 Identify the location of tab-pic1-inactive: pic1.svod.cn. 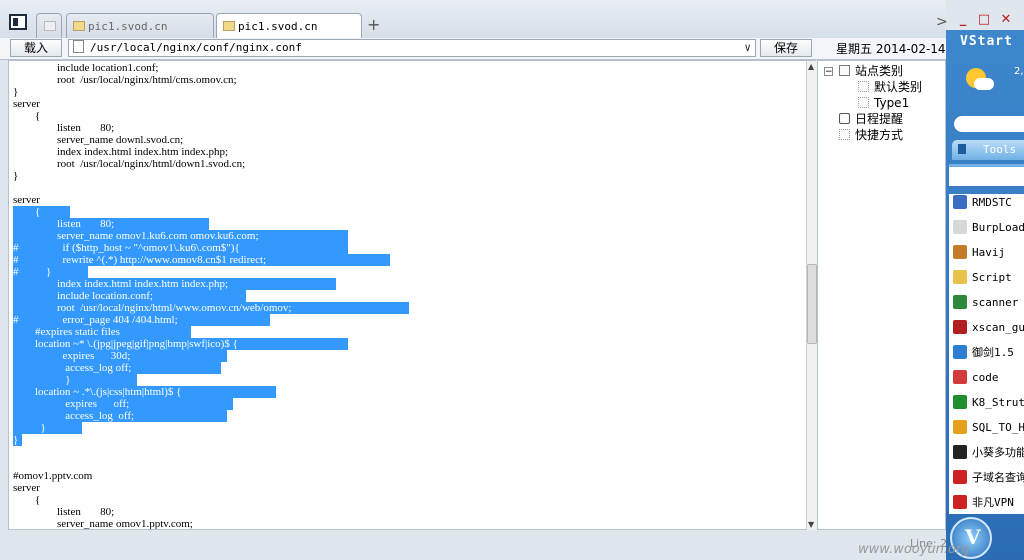
(140, 25).